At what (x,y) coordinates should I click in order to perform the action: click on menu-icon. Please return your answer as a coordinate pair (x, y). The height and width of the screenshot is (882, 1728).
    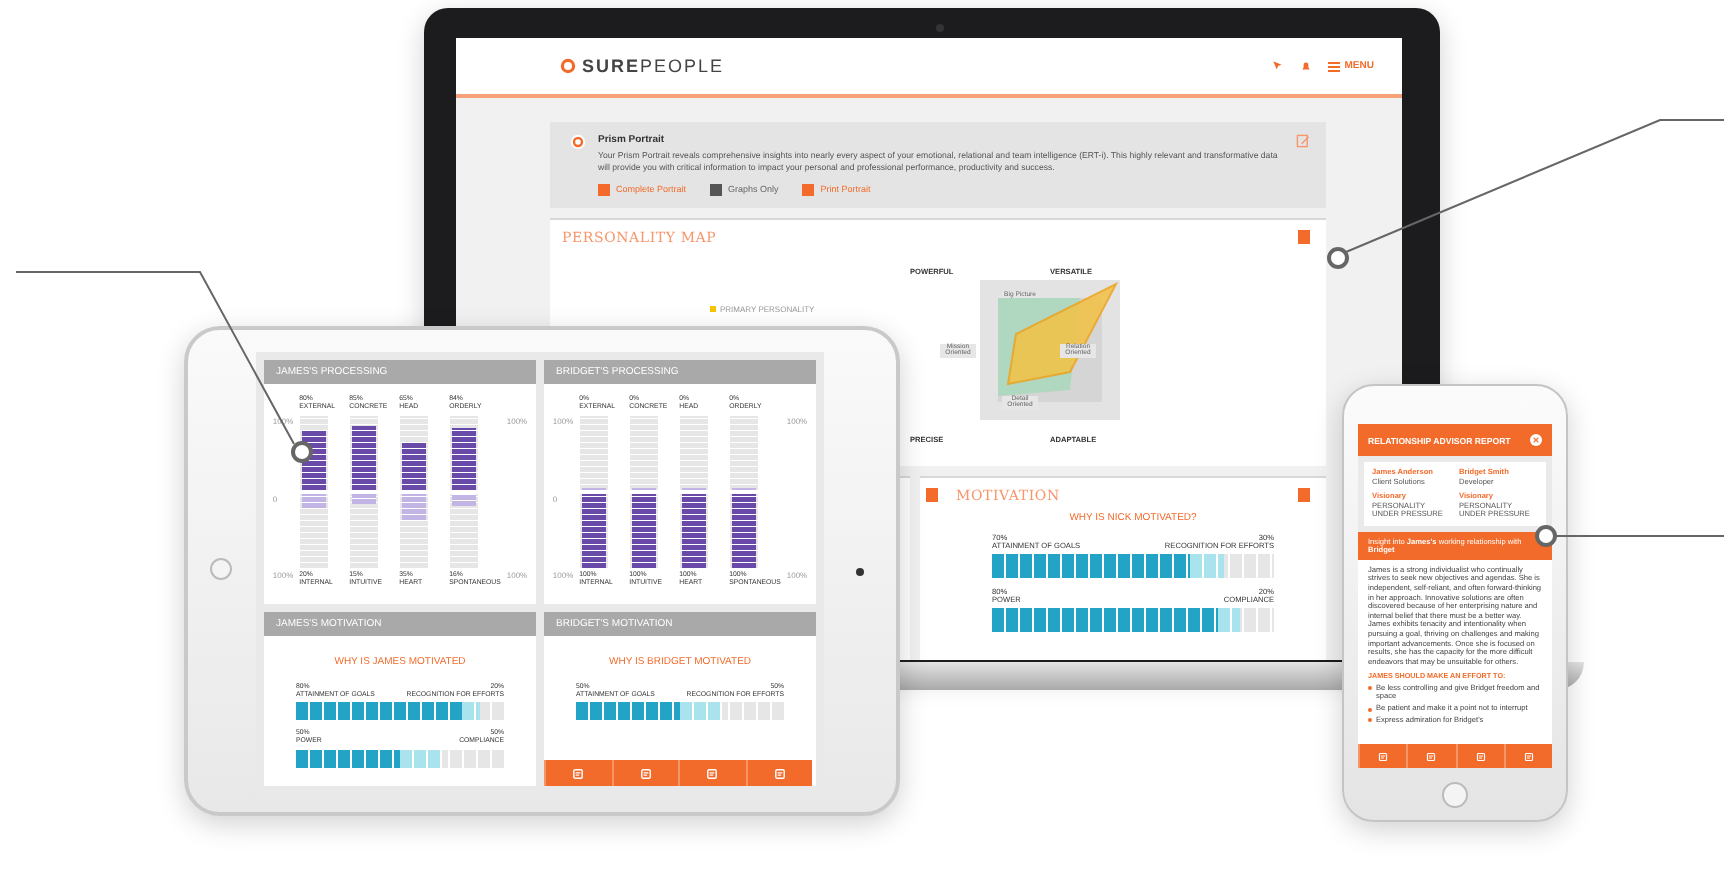
    Looking at the image, I should click on (1334, 66).